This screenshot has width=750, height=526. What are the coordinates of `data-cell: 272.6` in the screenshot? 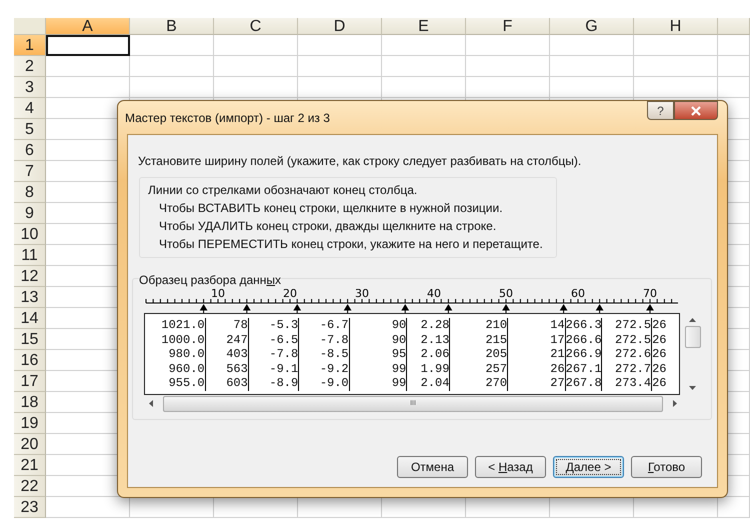 It's located at (626, 354).